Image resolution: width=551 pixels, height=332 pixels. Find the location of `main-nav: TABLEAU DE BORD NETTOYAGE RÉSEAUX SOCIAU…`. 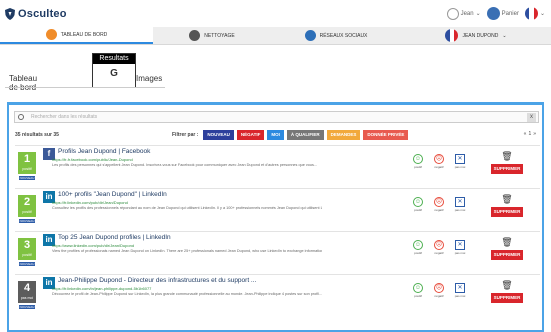

main-nav: TABLEAU DE BORD NETTOYAGE RÉSEAUX SOCIAU… is located at coordinates (275, 36).